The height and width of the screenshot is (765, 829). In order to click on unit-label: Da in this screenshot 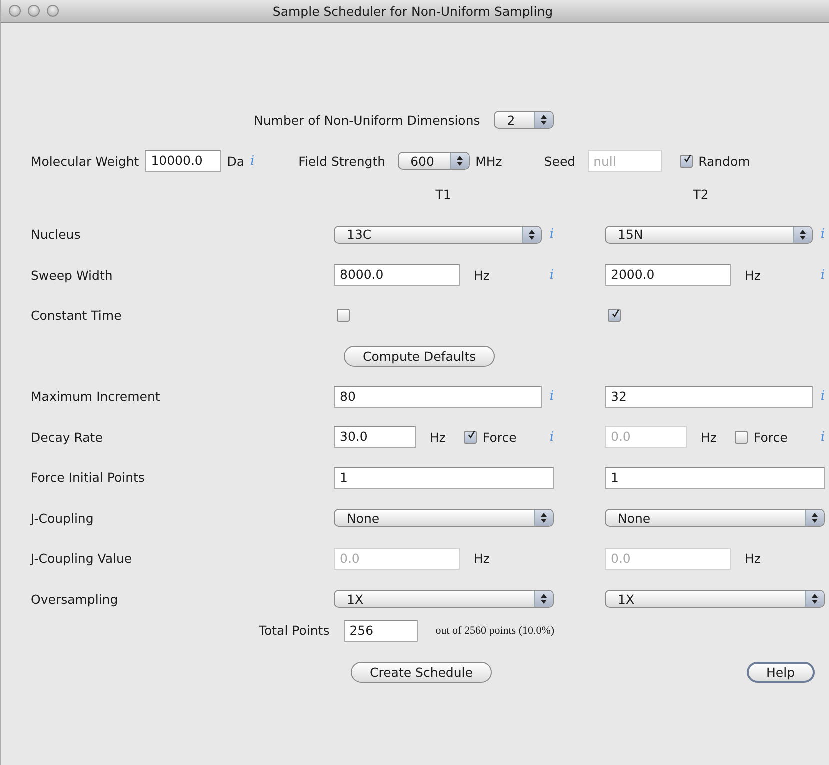, I will do `click(235, 161)`.